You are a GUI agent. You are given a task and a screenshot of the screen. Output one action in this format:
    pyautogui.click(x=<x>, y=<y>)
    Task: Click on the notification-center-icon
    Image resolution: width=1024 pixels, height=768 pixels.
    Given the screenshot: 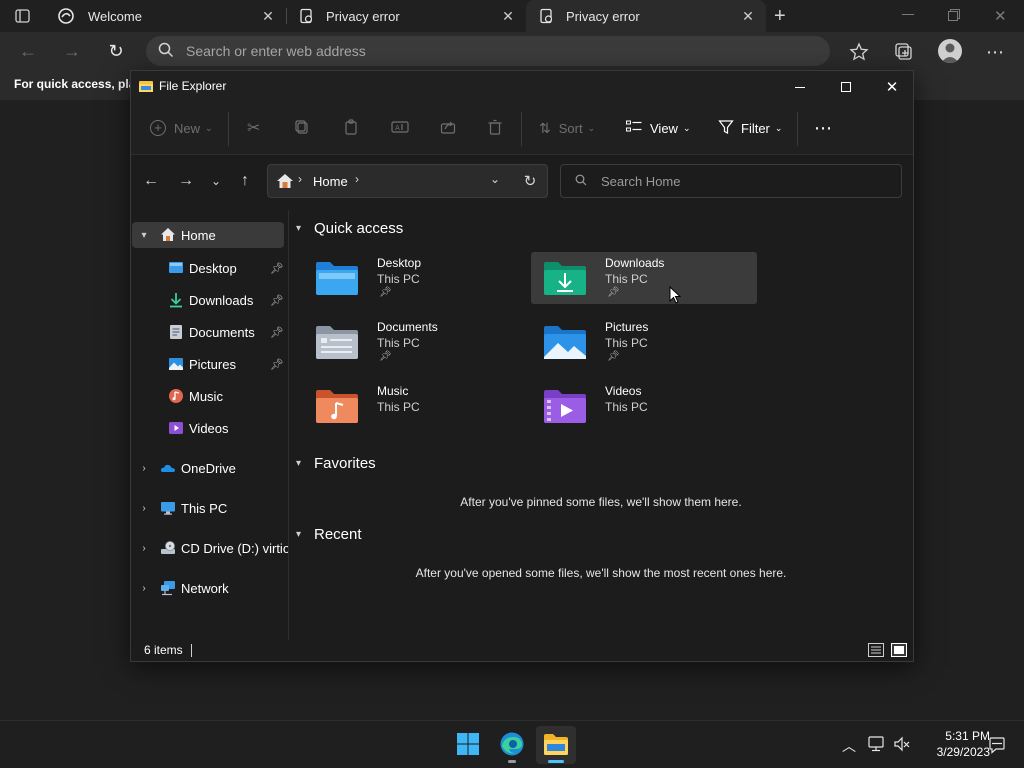 What is the action you would take?
    pyautogui.click(x=997, y=745)
    